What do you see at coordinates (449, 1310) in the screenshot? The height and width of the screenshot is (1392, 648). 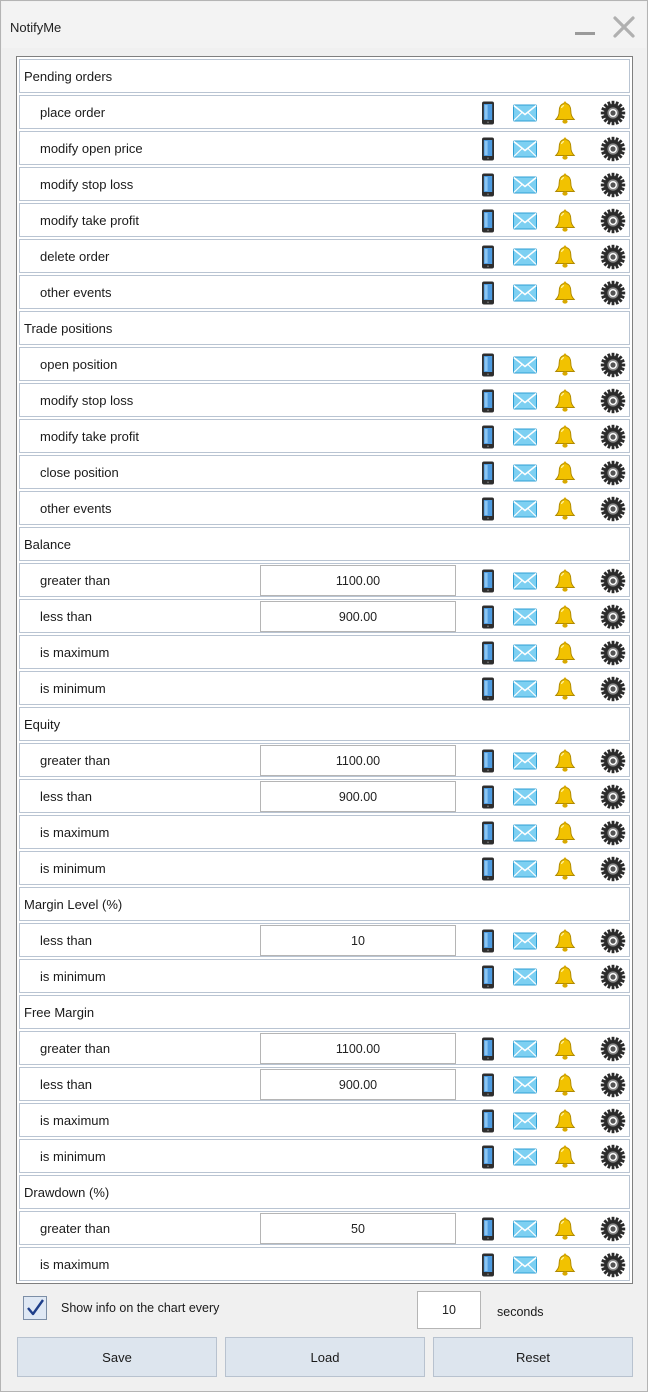 I see `interval-input` at bounding box center [449, 1310].